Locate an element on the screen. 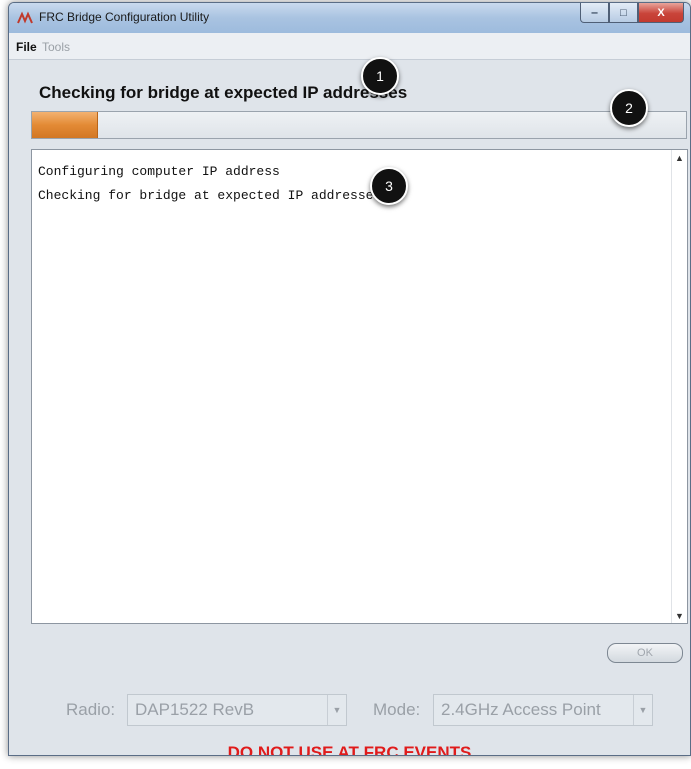 This screenshot has width=691, height=769. log-scrollbar: ▲ ▼ is located at coordinates (679, 386).